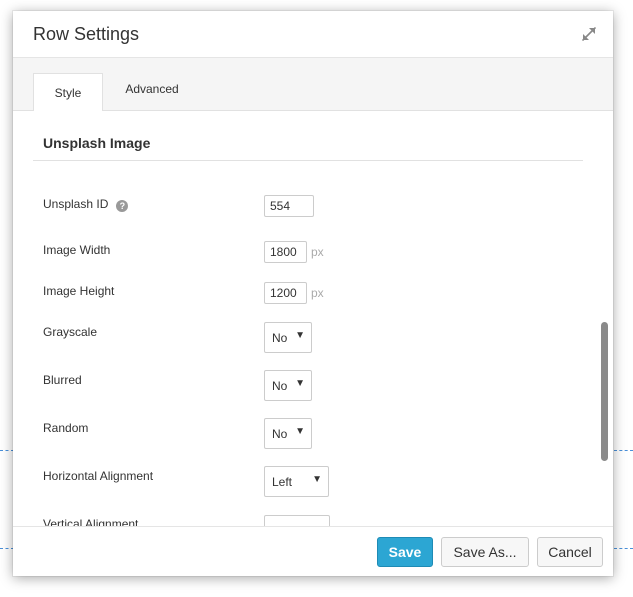 The image size is (633, 597). I want to click on image-height-unit: px, so click(317, 293).